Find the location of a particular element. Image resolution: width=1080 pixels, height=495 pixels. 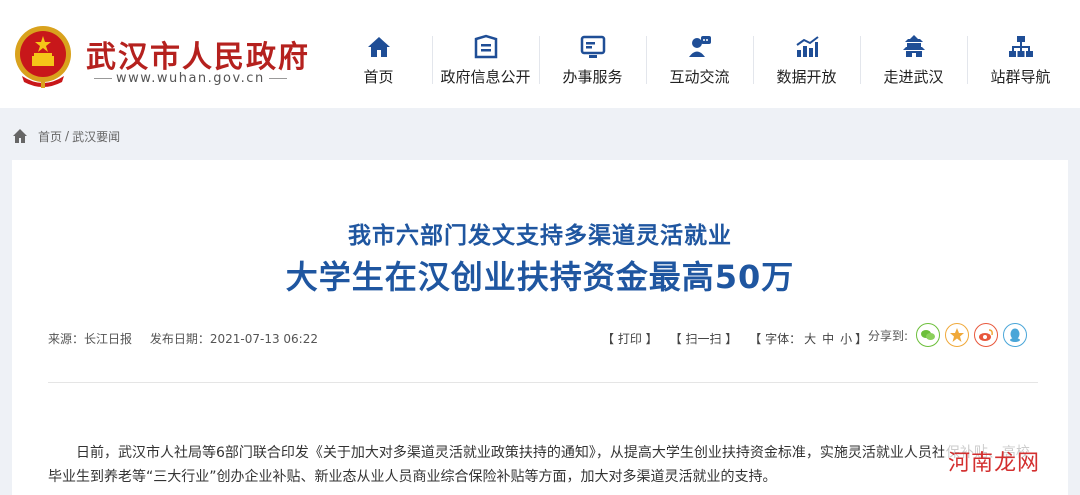

wechat-icon is located at coordinates (928, 335).